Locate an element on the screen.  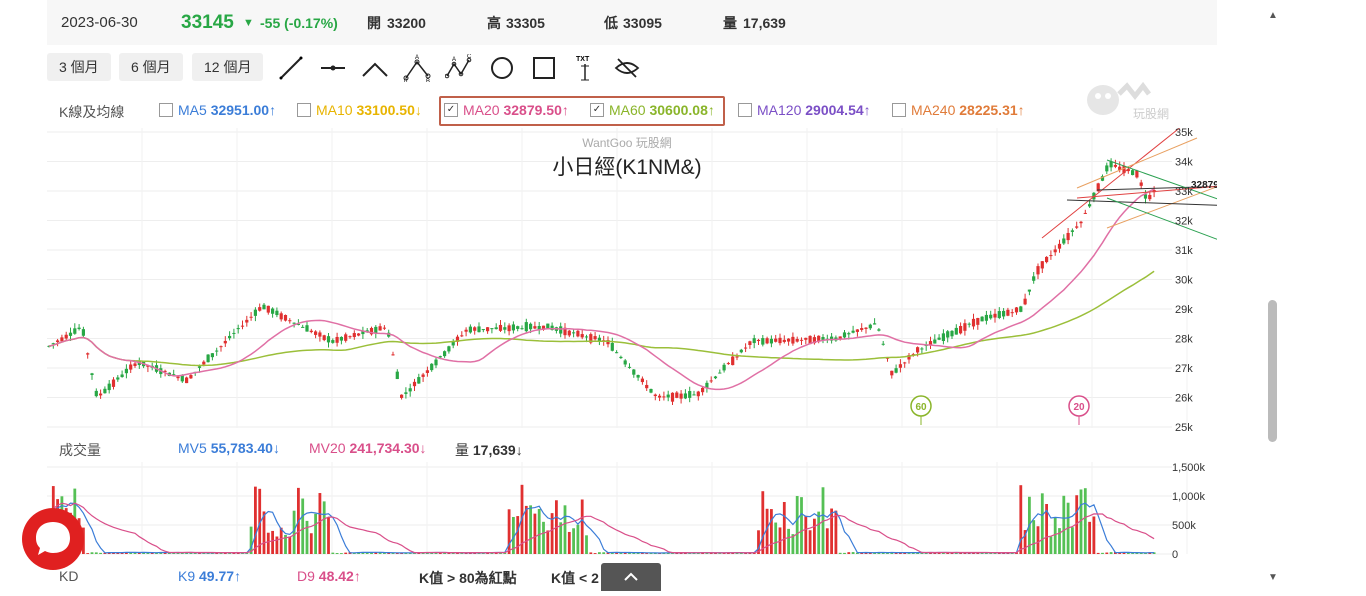
volume-chart: 1,500k 1,000k 500k 0 is located at coordinates (632, 511).